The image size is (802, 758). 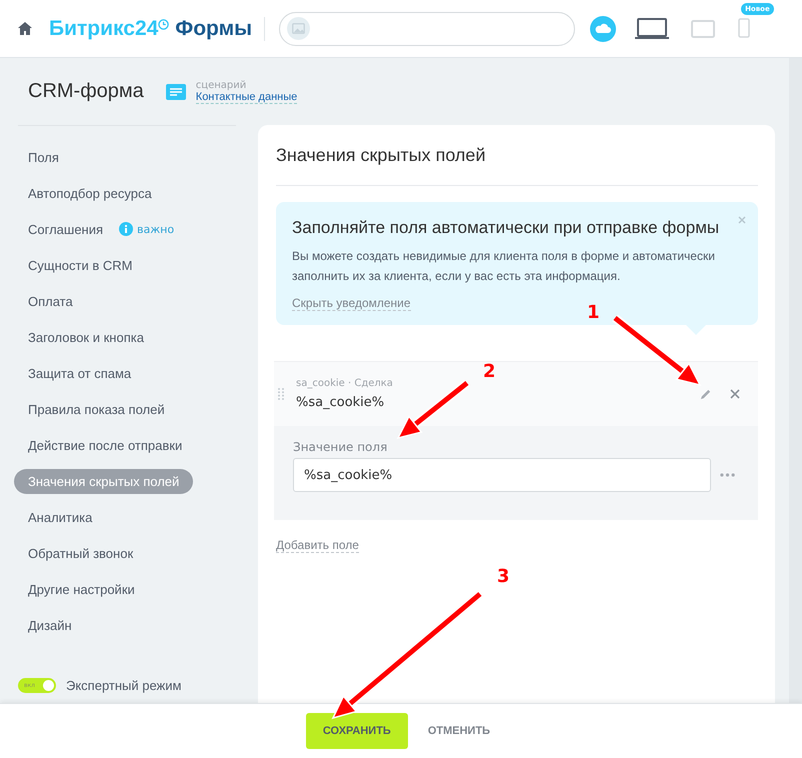 I want to click on scenario-link: Контактные данные, so click(x=247, y=97).